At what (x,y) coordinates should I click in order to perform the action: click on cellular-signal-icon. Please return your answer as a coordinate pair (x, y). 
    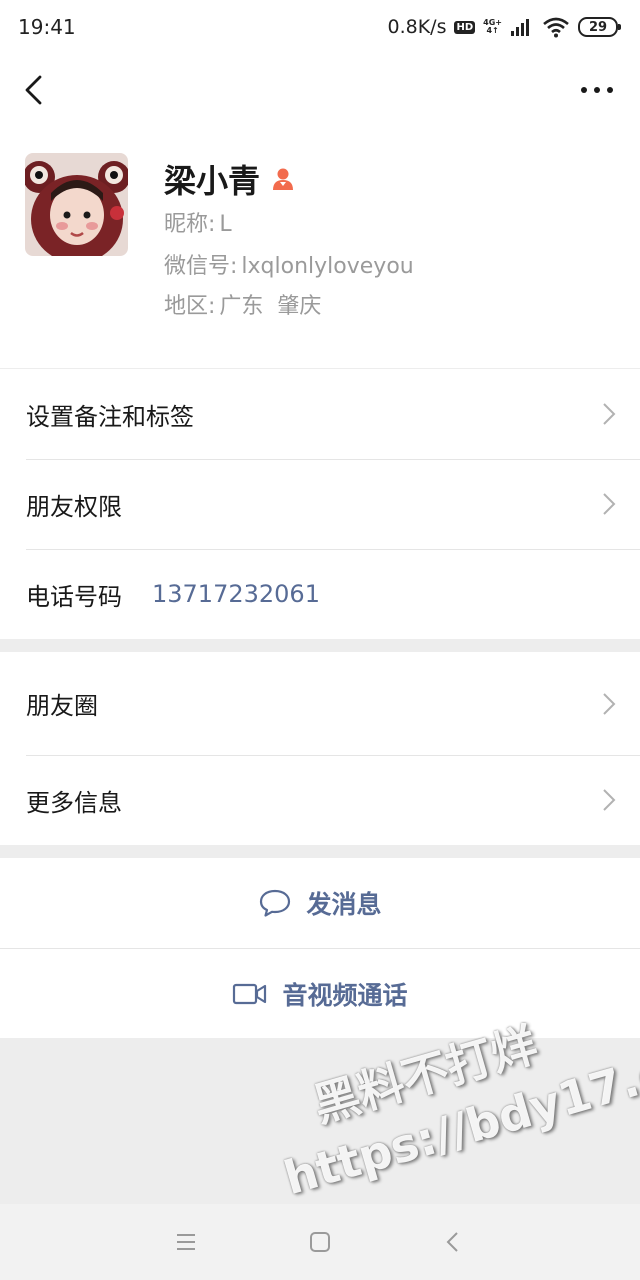
    Looking at the image, I should click on (520, 27).